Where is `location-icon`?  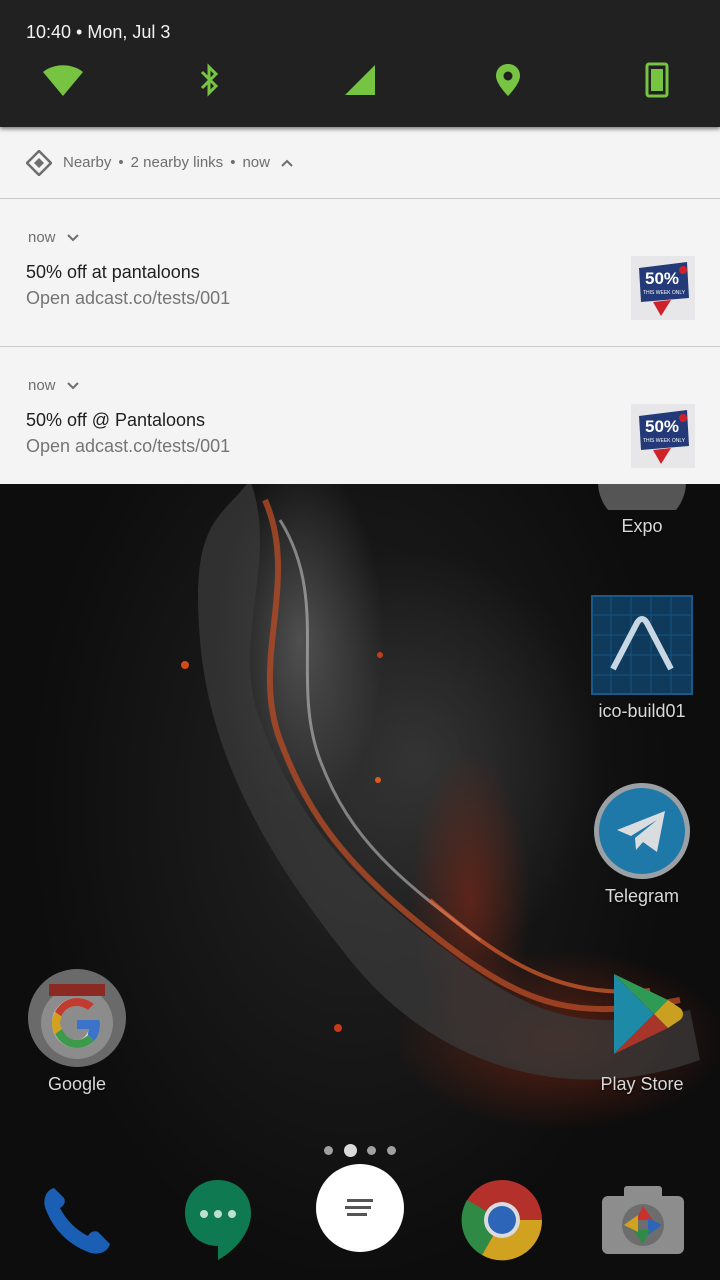
location-icon is located at coordinates (508, 80).